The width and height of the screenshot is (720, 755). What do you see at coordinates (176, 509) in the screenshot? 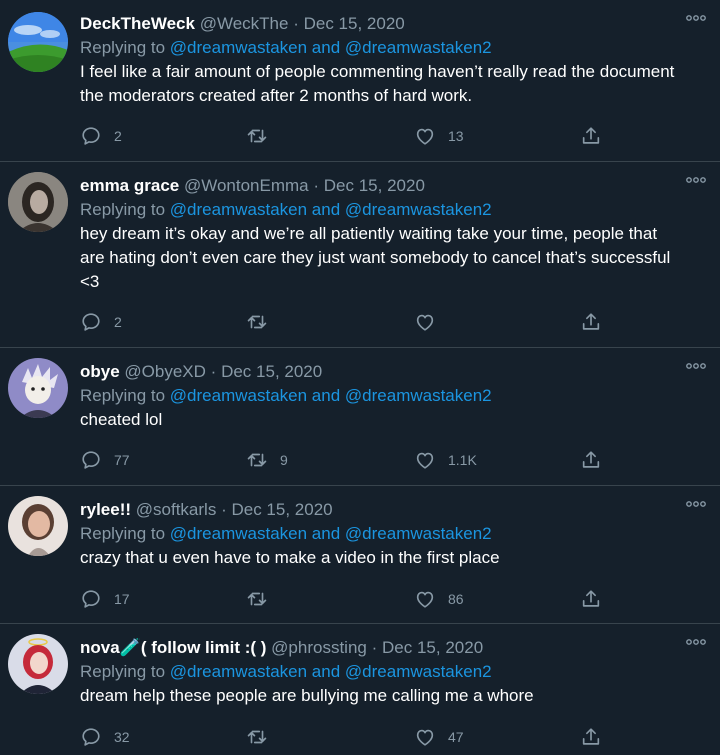
I see `user-handle: @softkarls` at bounding box center [176, 509].